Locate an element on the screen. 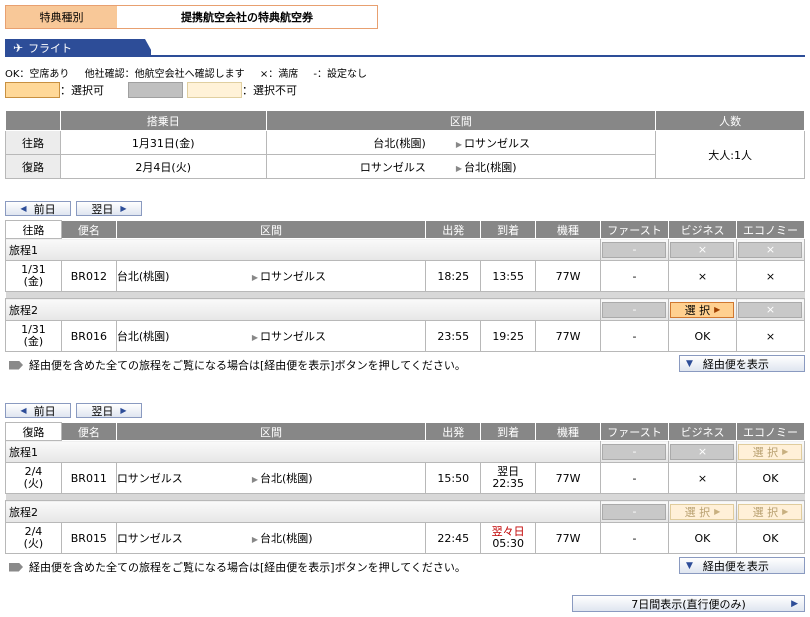 The height and width of the screenshot is (617, 810). col-aircraft: 機種 is located at coordinates (568, 431).